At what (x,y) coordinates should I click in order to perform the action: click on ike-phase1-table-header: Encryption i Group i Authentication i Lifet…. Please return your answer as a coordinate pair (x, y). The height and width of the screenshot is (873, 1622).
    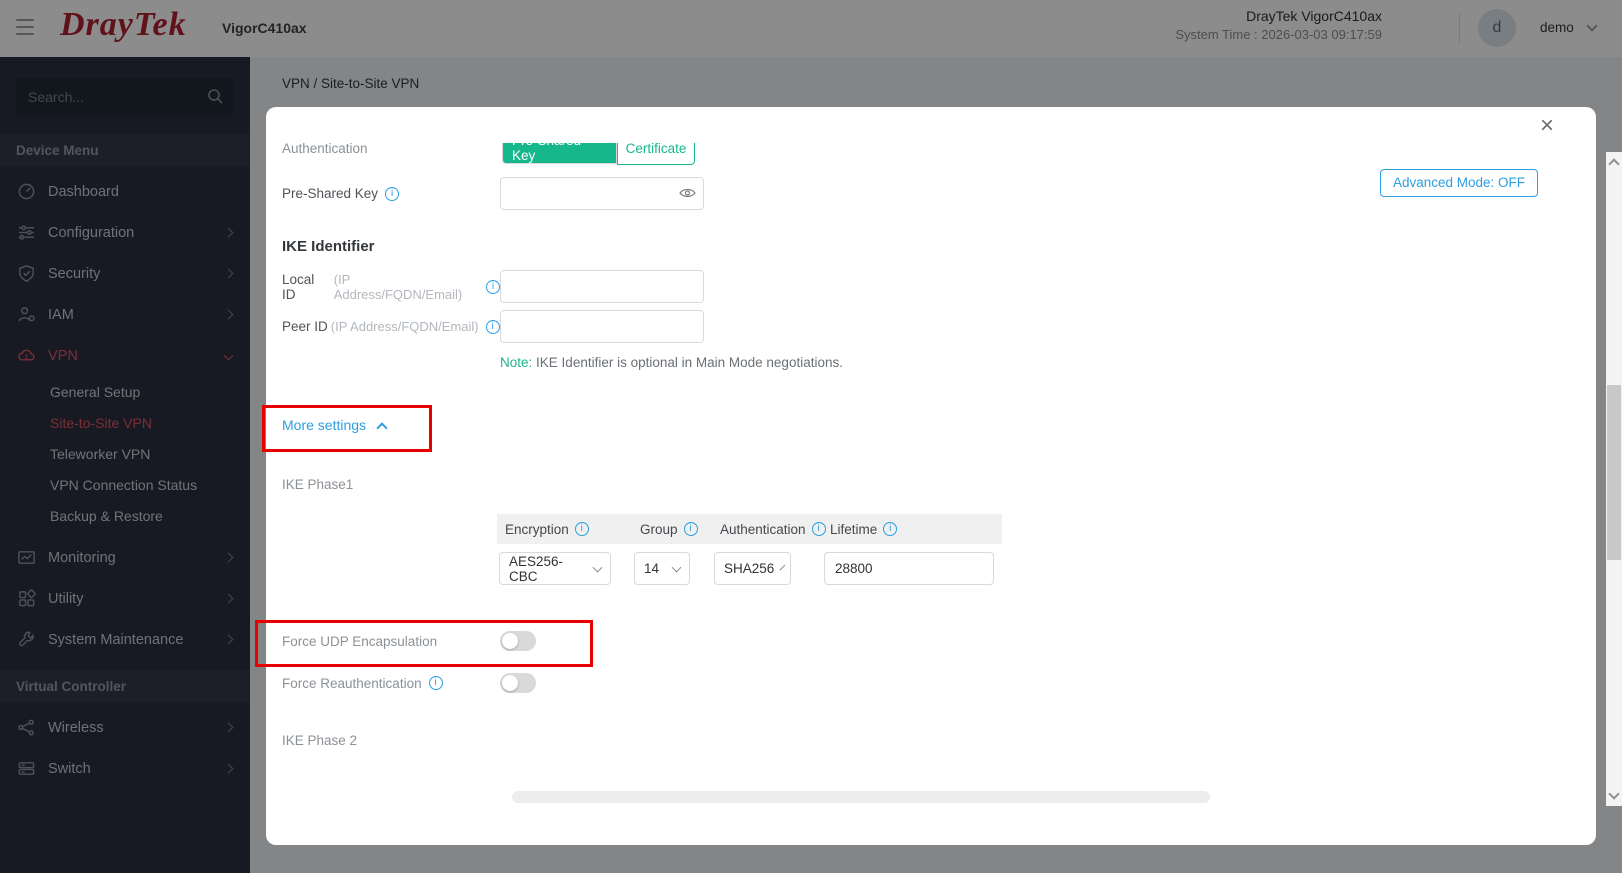
    Looking at the image, I should click on (749, 529).